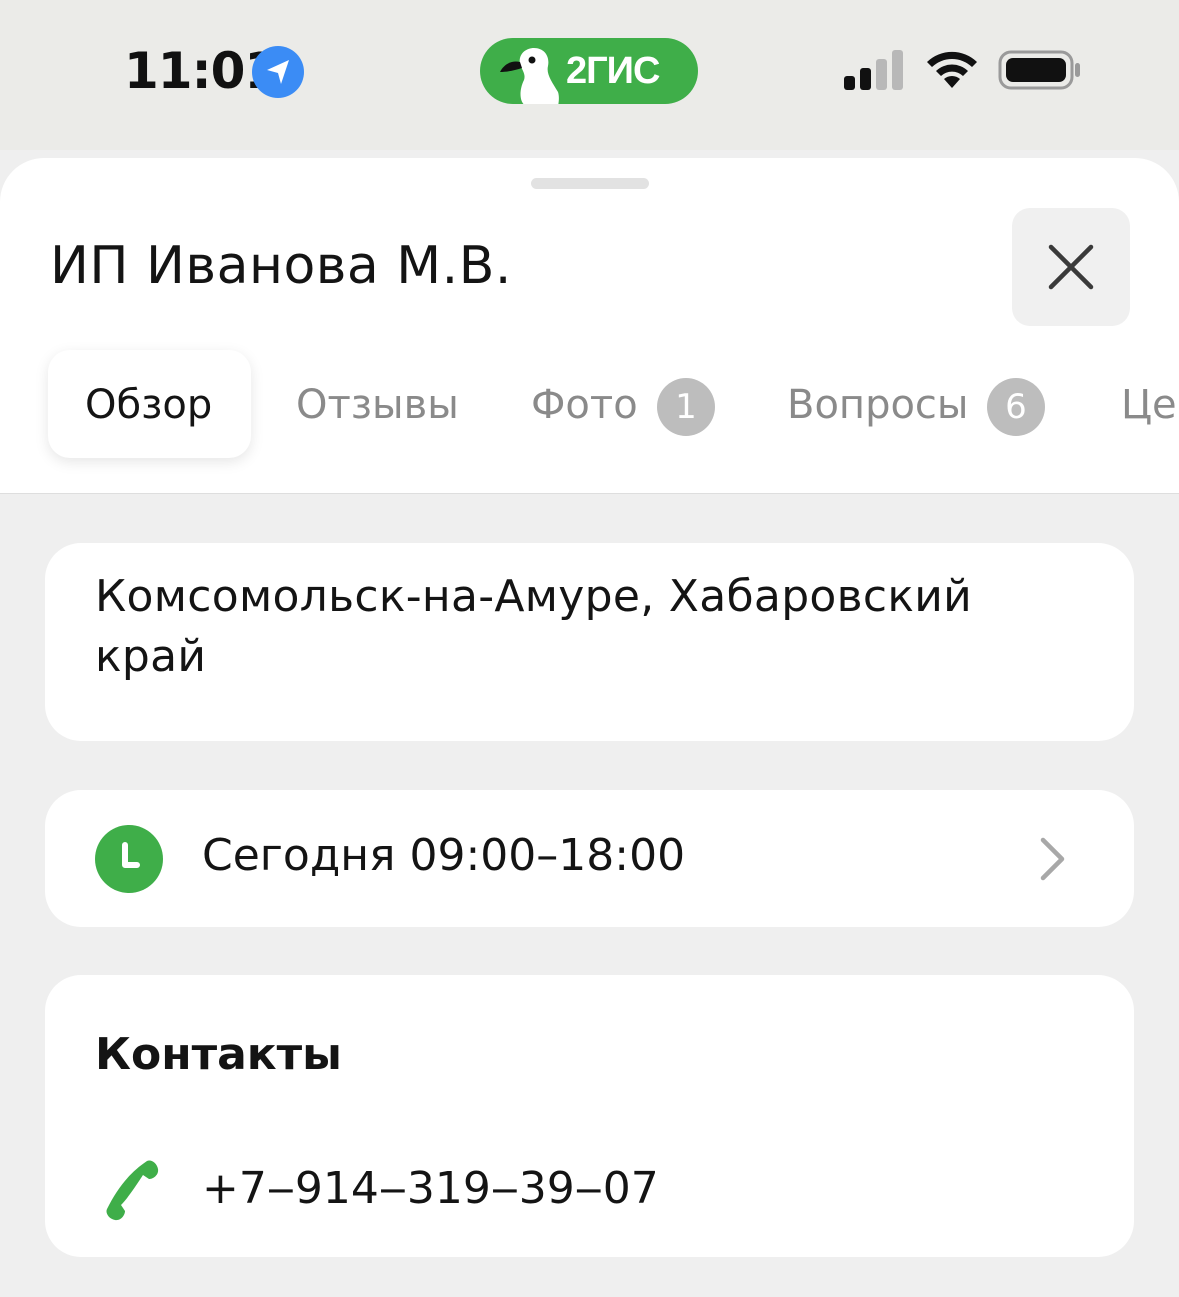  Describe the element at coordinates (1149, 405) in the screenshot. I see `tab-prices-label: Це` at that location.